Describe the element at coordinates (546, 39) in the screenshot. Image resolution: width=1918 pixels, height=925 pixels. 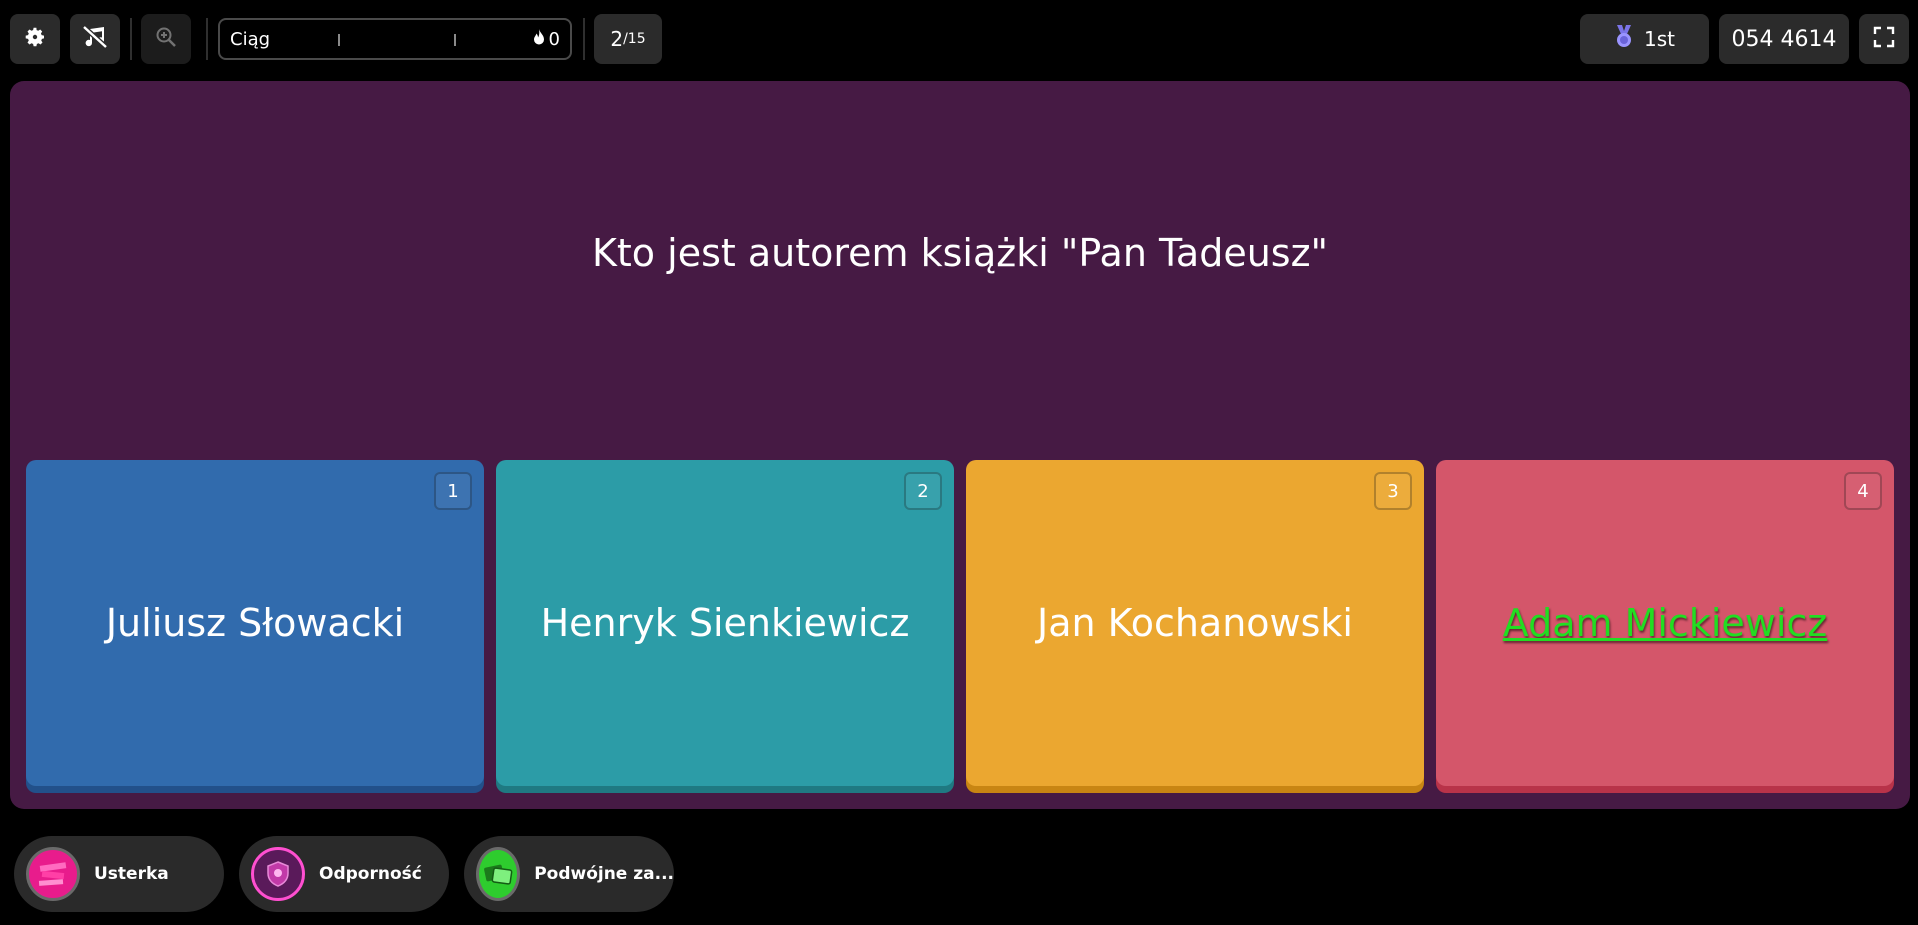
I see `streak-value-group: 0` at that location.